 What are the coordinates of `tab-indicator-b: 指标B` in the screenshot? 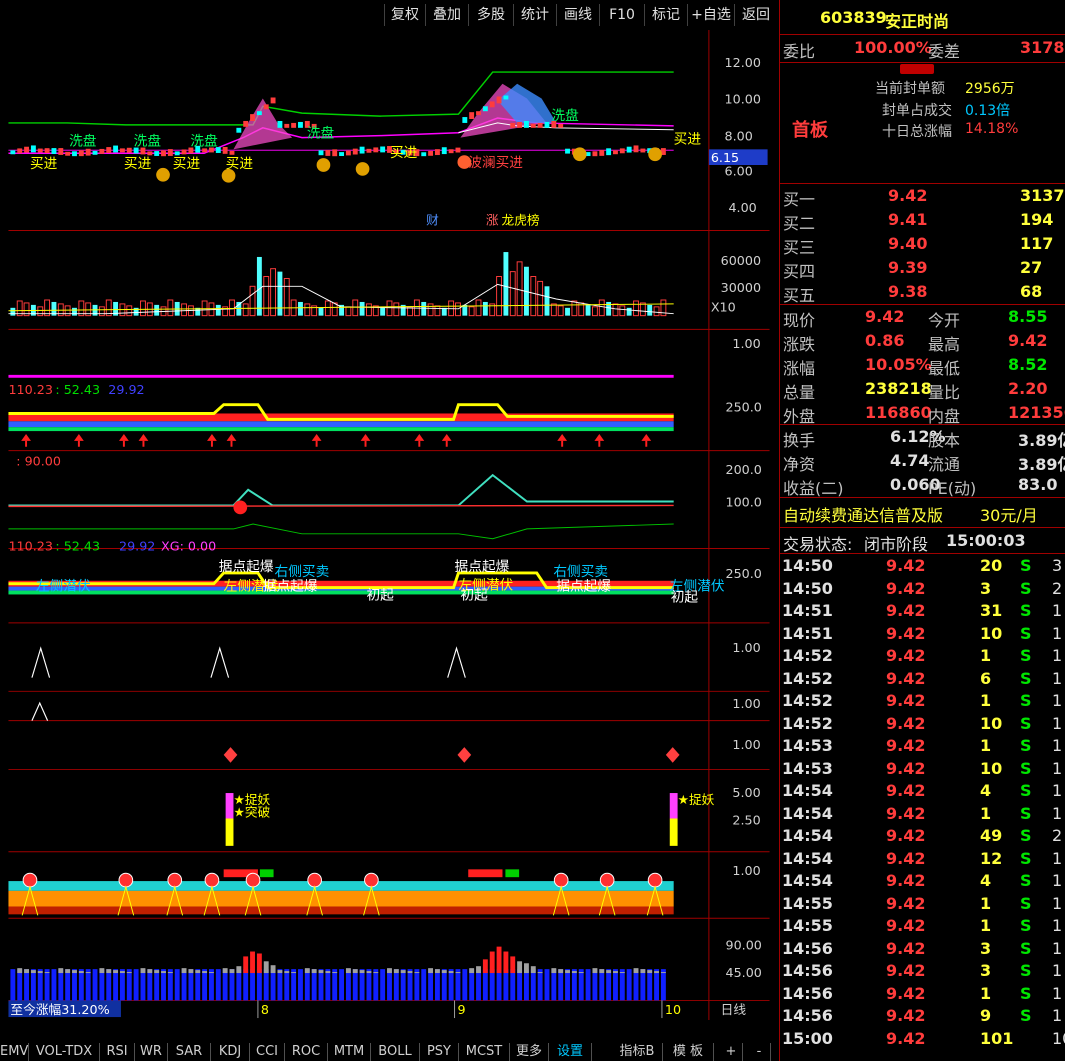 It's located at (637, 1052).